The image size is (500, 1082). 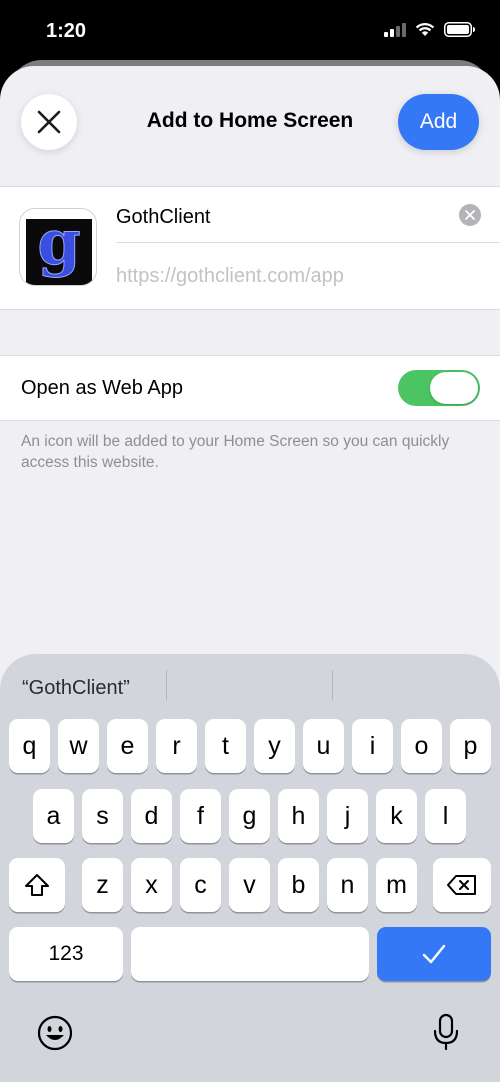 I want to click on field-divider, so click(x=308, y=242).